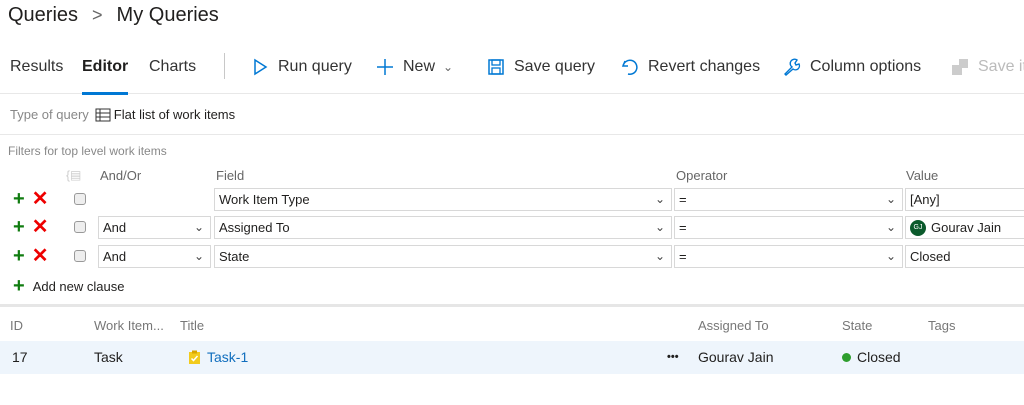 The width and height of the screenshot is (1024, 405). I want to click on query-type-row: Type of query Flat list of work items, so click(512, 115).